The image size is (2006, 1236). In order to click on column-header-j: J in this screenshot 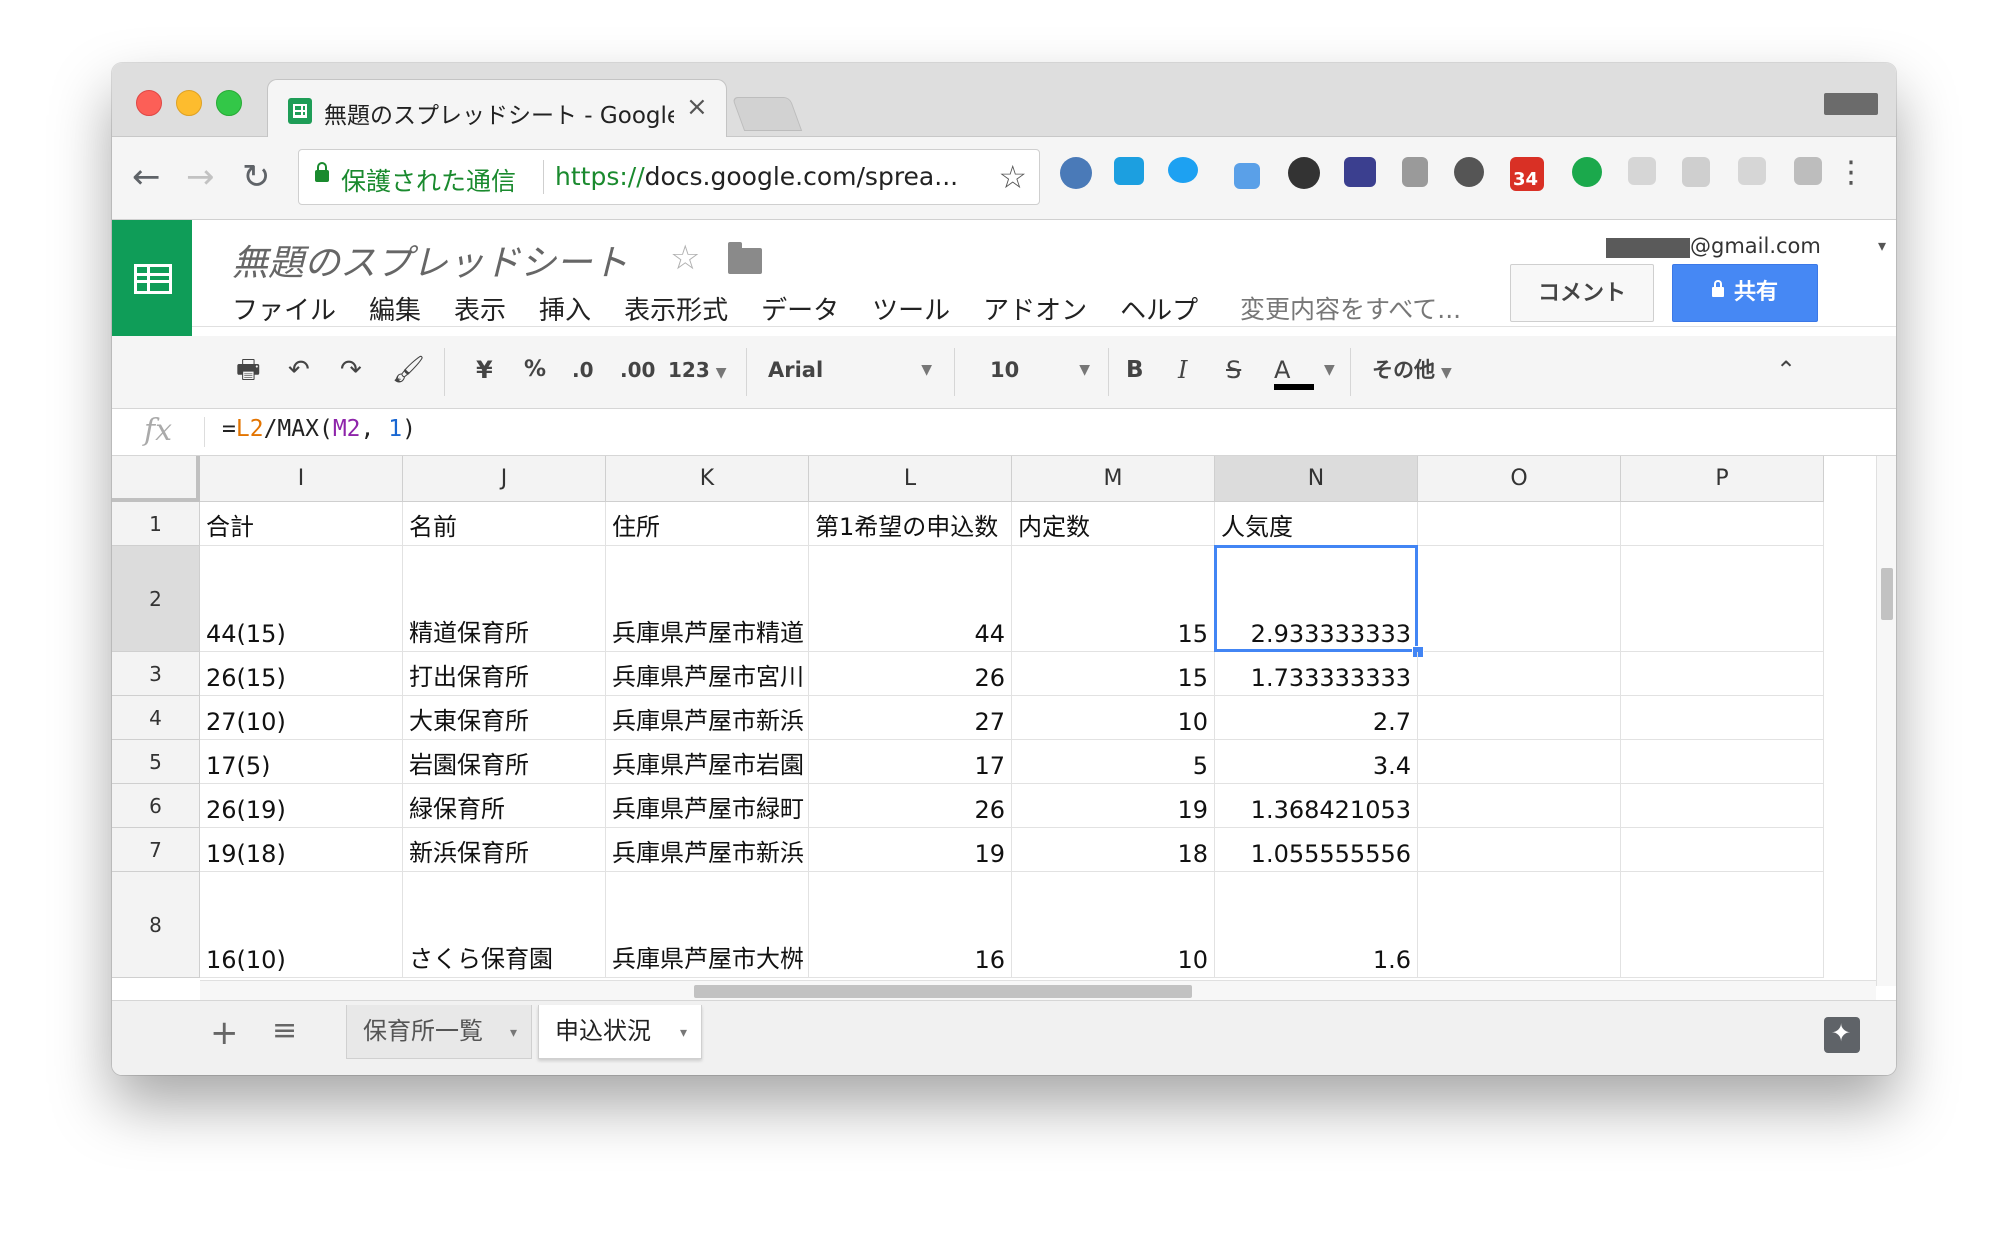, I will do `click(504, 479)`.